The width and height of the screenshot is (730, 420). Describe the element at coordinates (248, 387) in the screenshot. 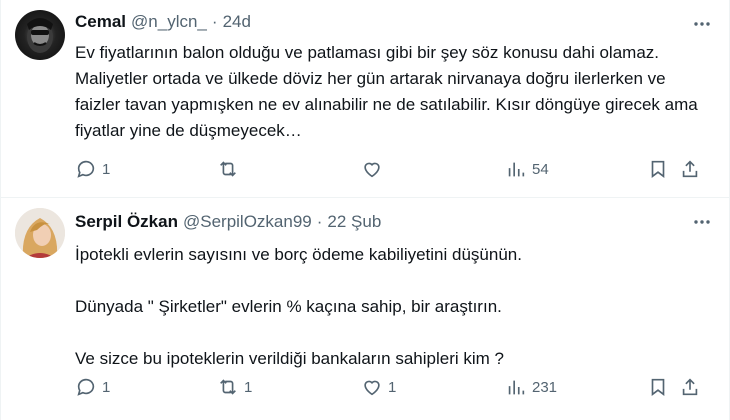

I see `retweet-count: 1` at that location.